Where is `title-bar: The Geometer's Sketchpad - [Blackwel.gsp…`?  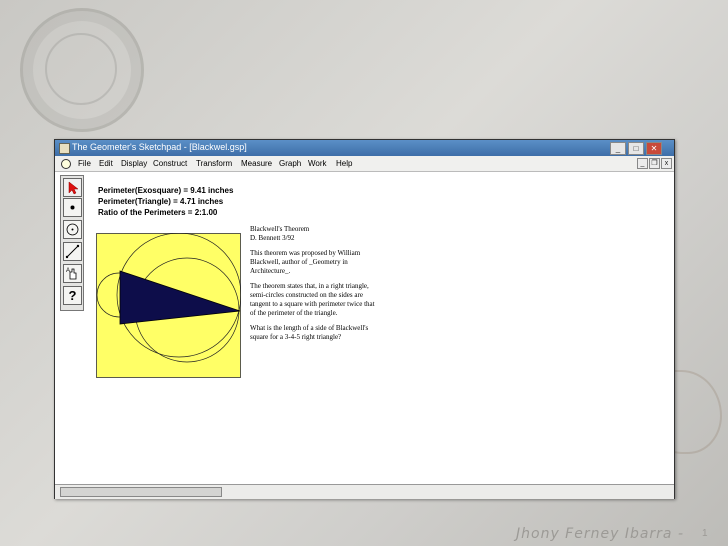 title-bar: The Geometer's Sketchpad - [Blackwel.gsp… is located at coordinates (364, 148).